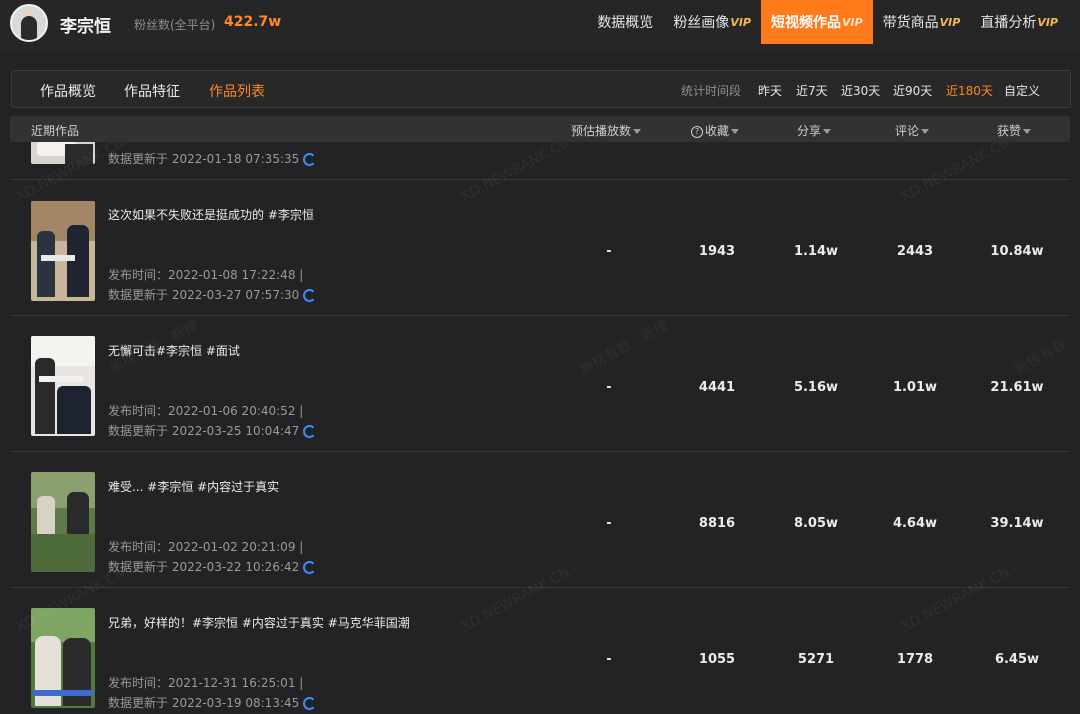  I want to click on nav-fan-profile: 粉丝画像 VIP, so click(712, 22).